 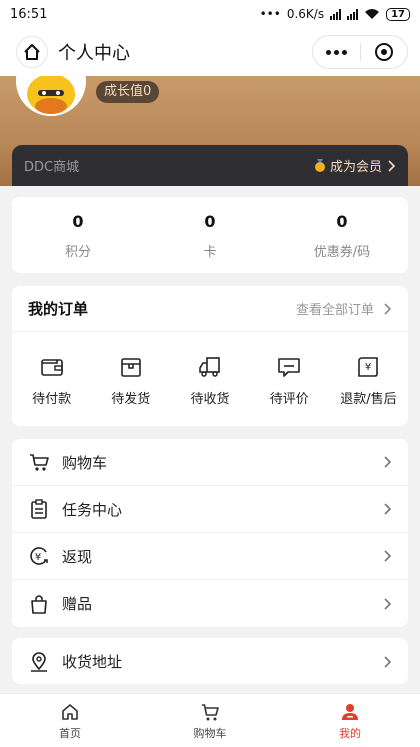 What do you see at coordinates (210, 733) in the screenshot?
I see `tab-label: 购物车` at bounding box center [210, 733].